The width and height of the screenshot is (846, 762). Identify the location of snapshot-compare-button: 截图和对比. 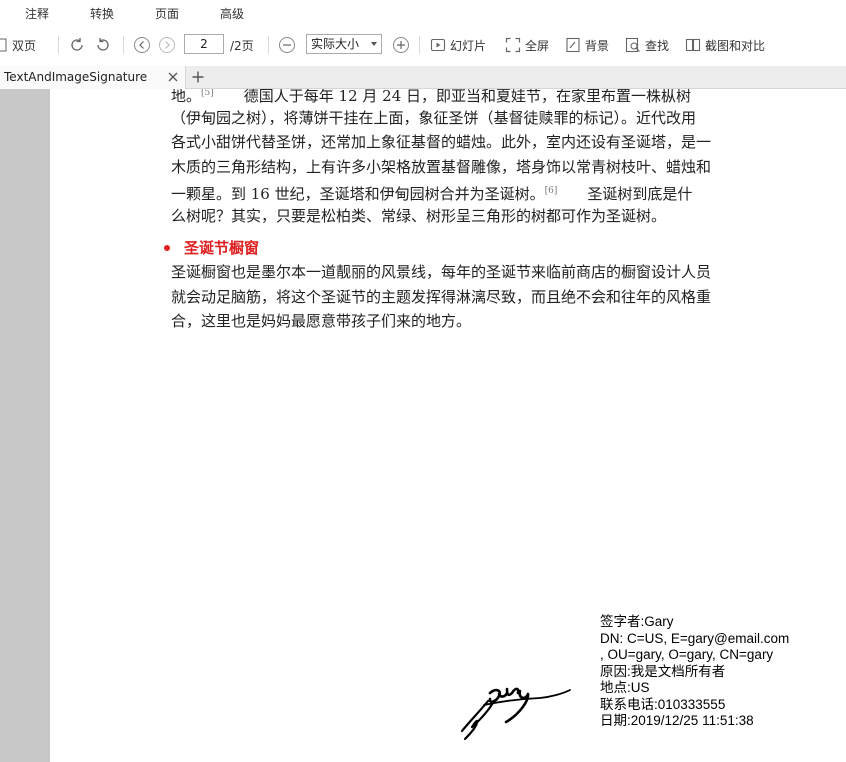
(725, 45).